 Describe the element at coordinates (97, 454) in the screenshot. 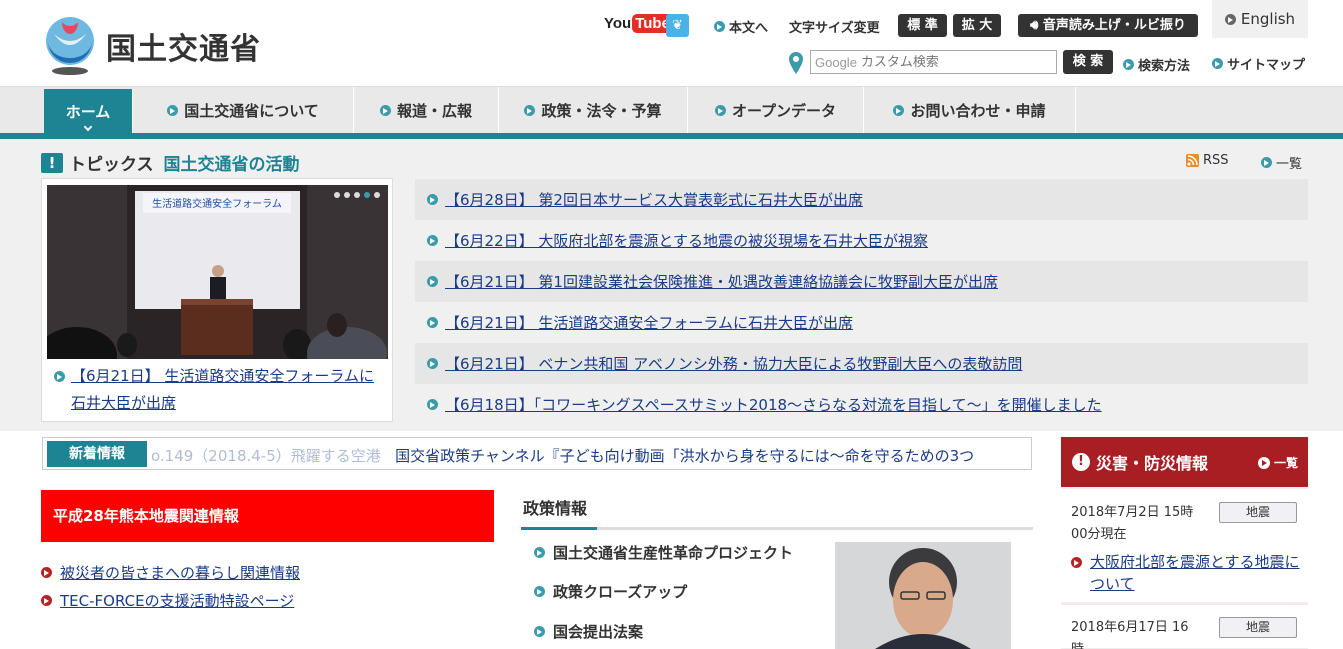

I see `ticker-label: 新着情報` at that location.